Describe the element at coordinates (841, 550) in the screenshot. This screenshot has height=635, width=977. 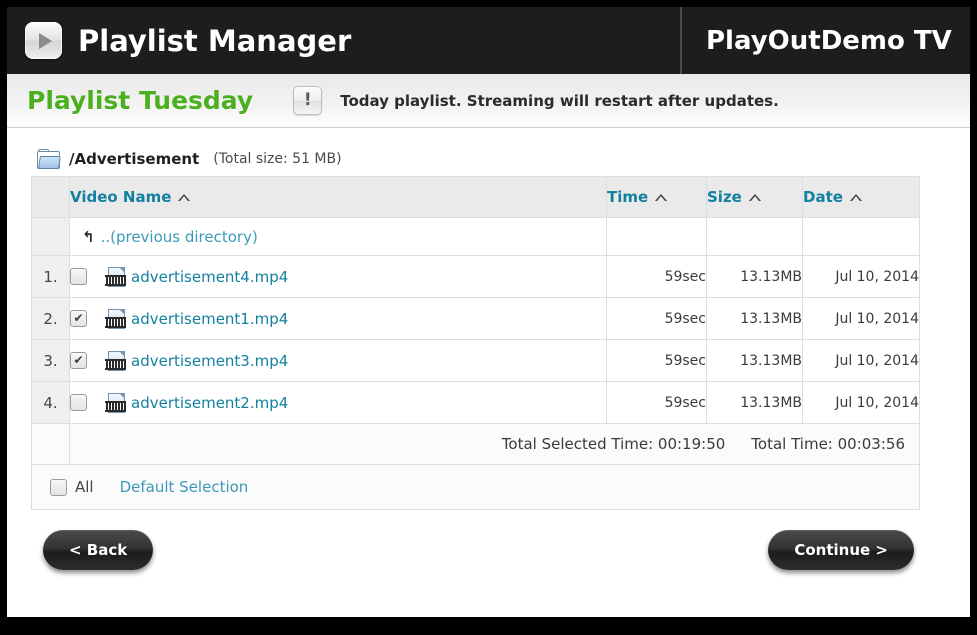
I see `continue-button: Continue >` at that location.